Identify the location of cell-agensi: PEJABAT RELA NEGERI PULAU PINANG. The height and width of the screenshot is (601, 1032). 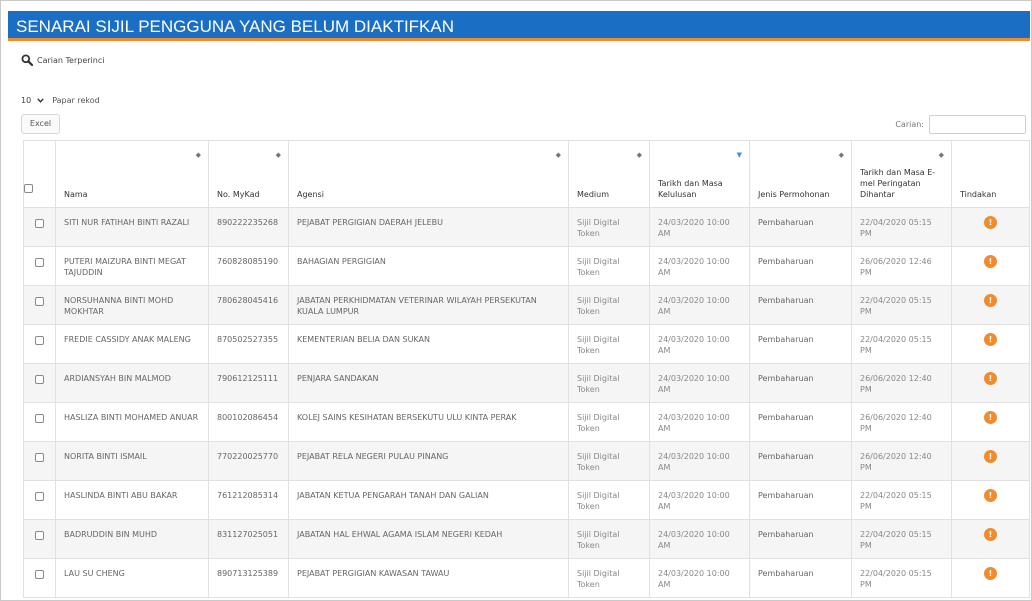
(428, 461).